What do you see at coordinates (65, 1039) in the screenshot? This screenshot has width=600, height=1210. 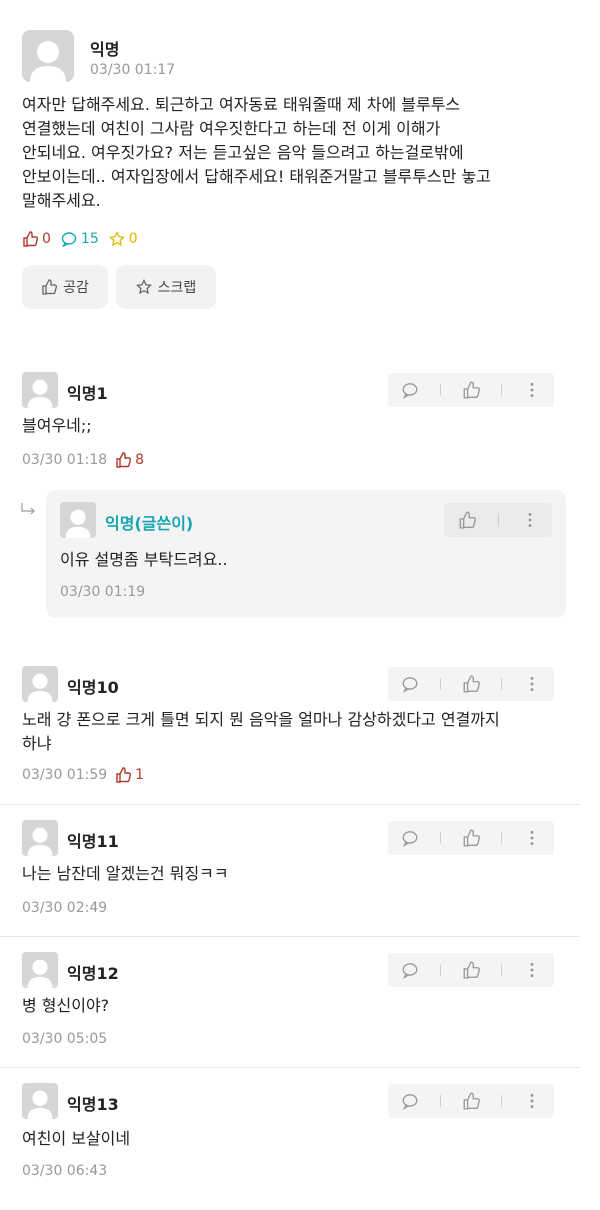 I see `comment-time: 03/30 05:05` at bounding box center [65, 1039].